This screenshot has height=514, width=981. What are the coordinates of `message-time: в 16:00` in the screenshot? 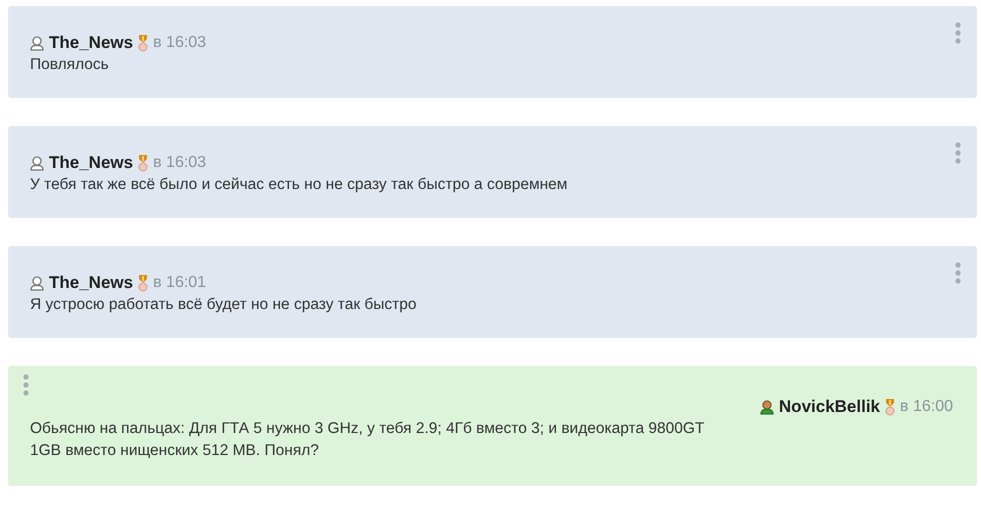 It's located at (926, 407).